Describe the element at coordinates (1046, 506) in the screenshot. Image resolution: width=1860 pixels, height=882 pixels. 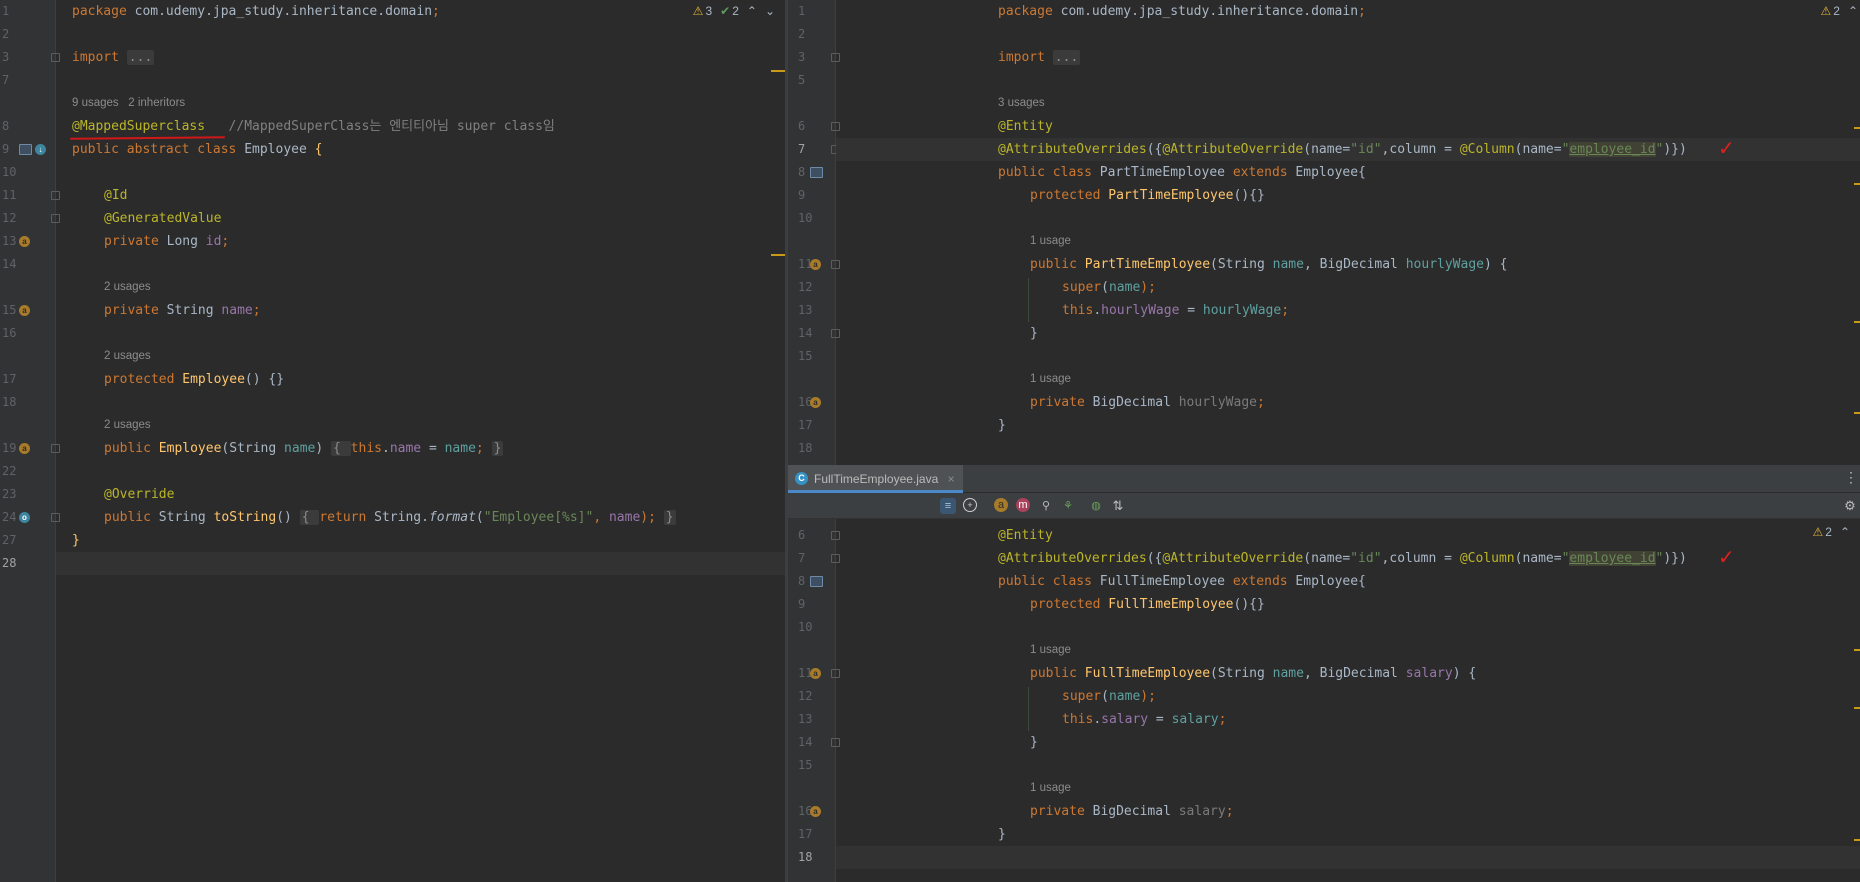
I see `pin-icon: ⚲` at that location.